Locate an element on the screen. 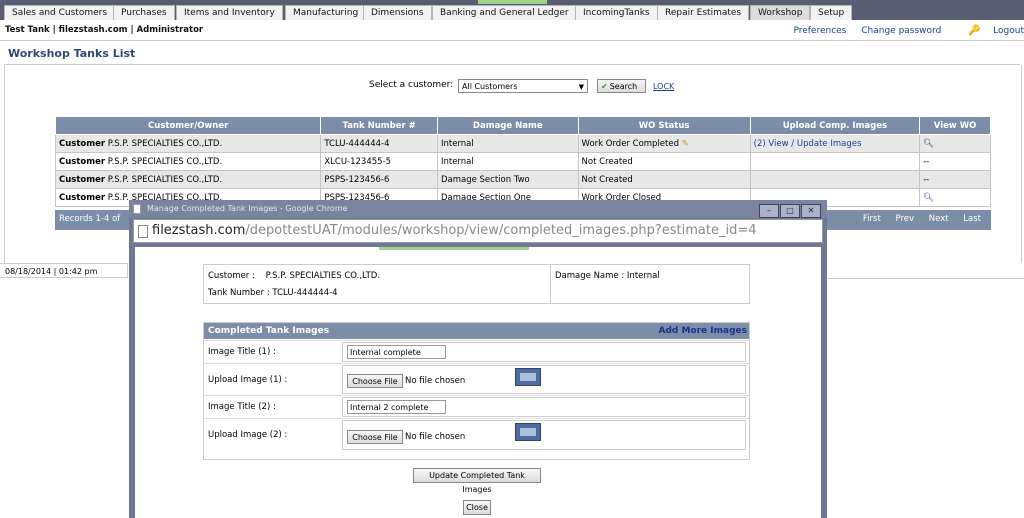 The image size is (1024, 518). choose-file-button-2: Choose File is located at coordinates (375, 437).